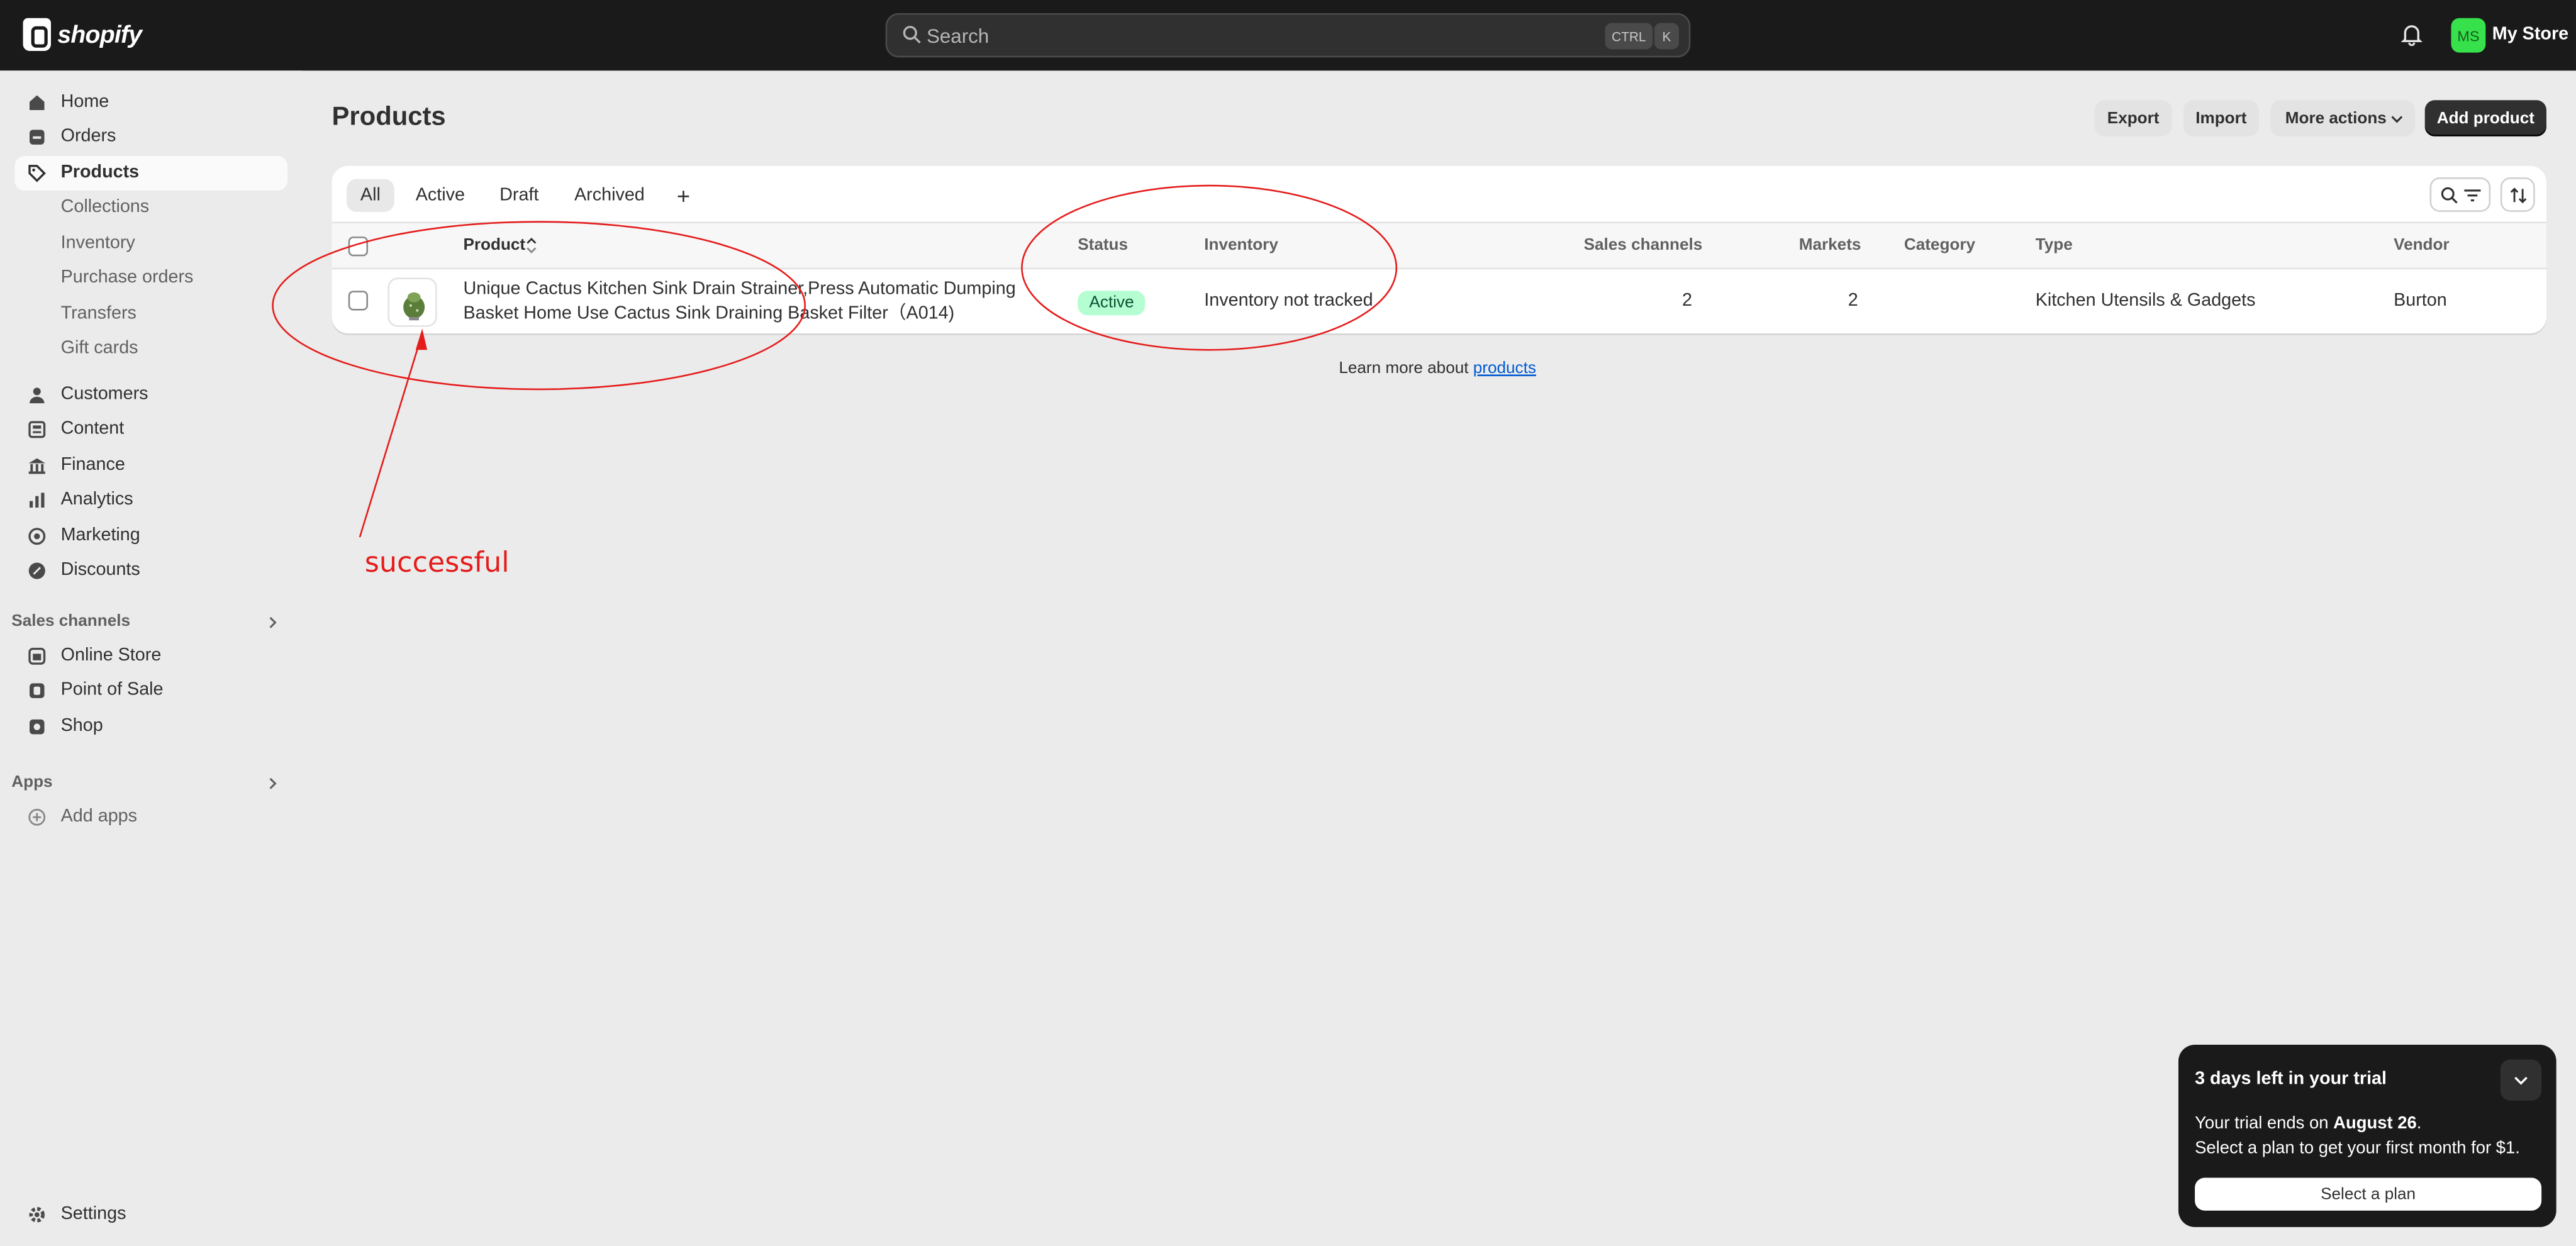  Describe the element at coordinates (440, 196) in the screenshot. I see `tab-active: Active` at that location.